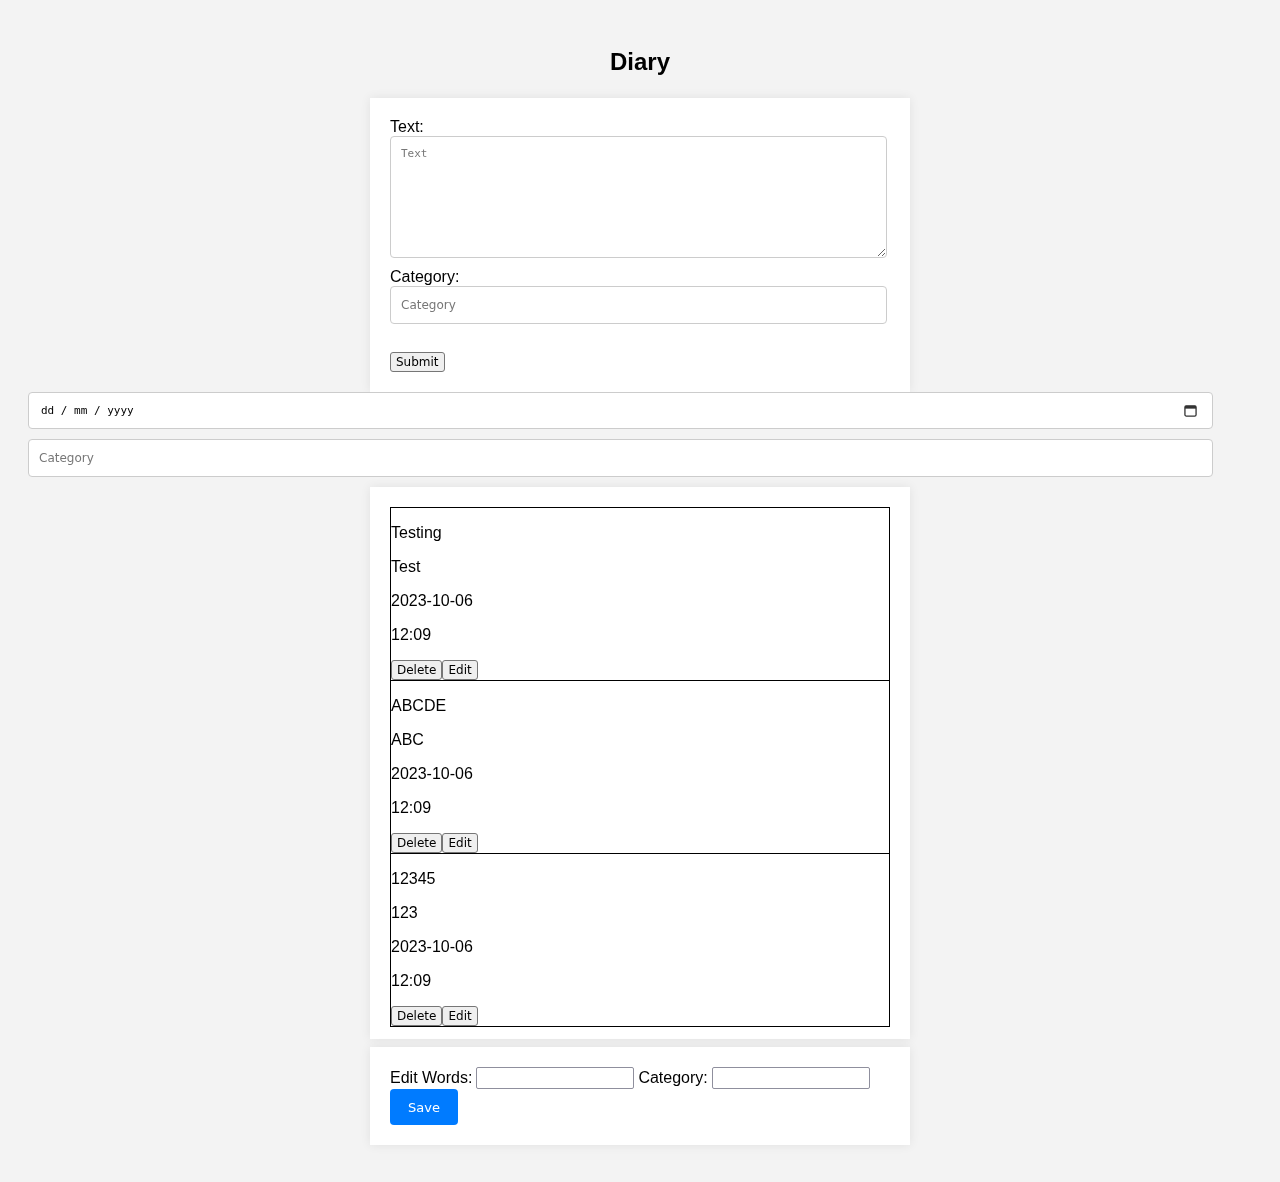 The width and height of the screenshot is (1280, 1182). Describe the element at coordinates (417, 362) in the screenshot. I see `submit-button: Submit` at that location.